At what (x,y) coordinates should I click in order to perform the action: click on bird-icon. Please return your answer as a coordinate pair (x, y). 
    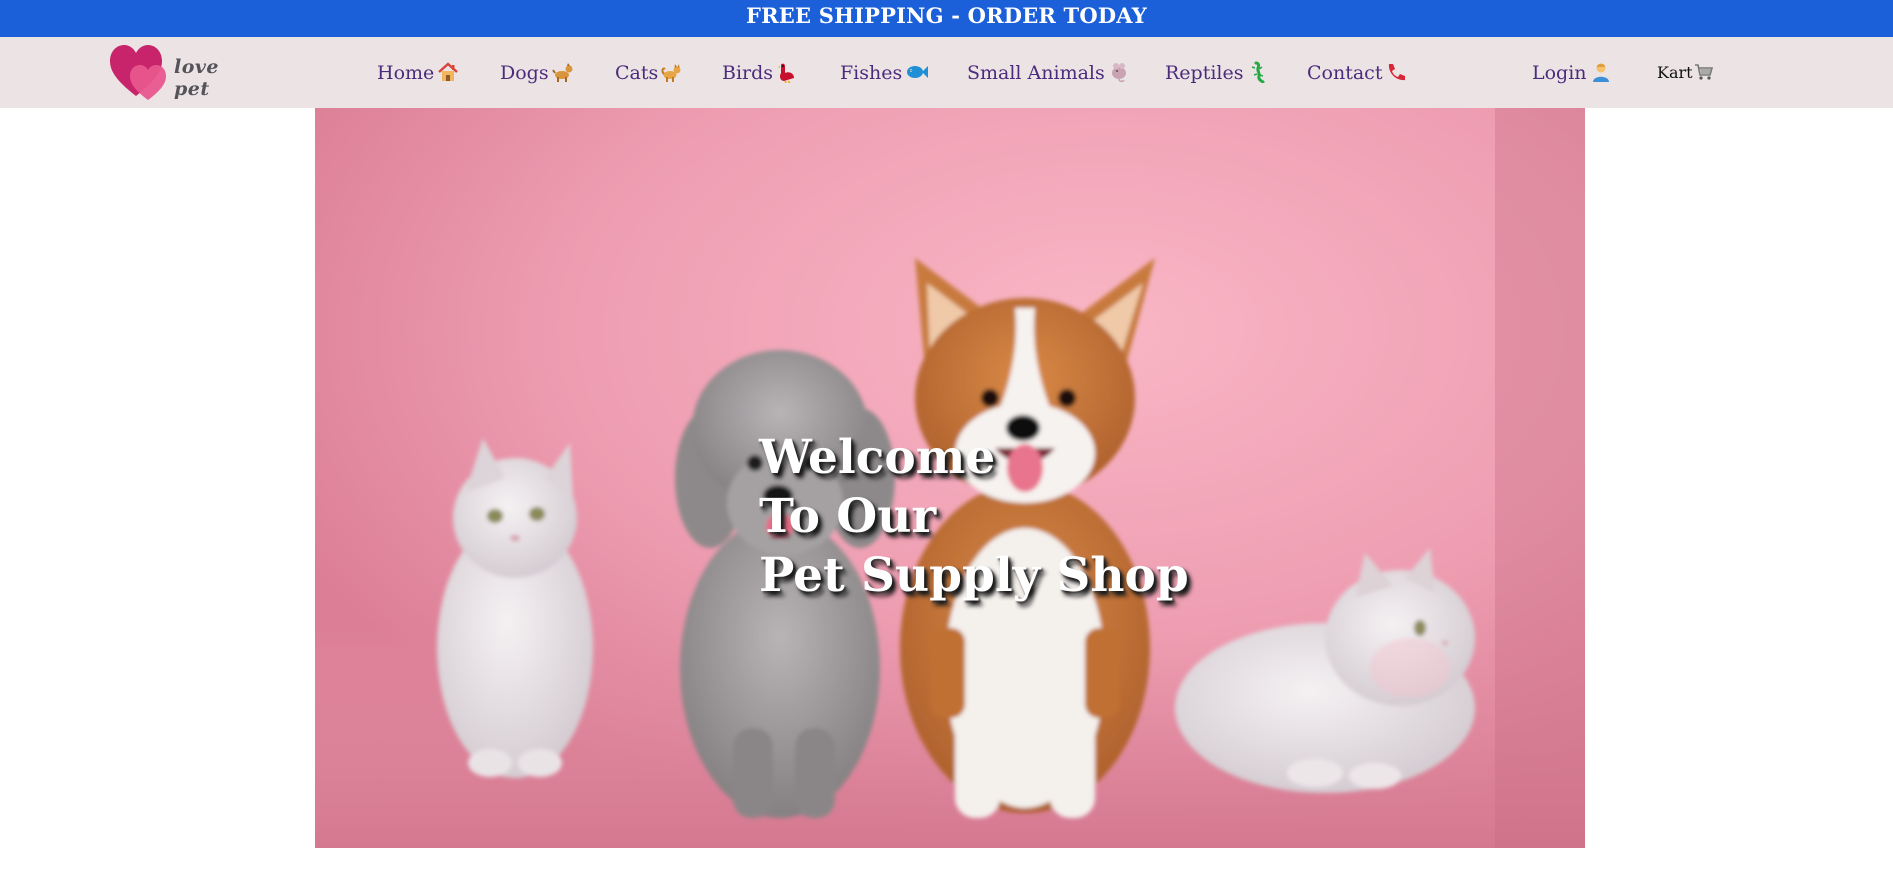
    Looking at the image, I should click on (787, 72).